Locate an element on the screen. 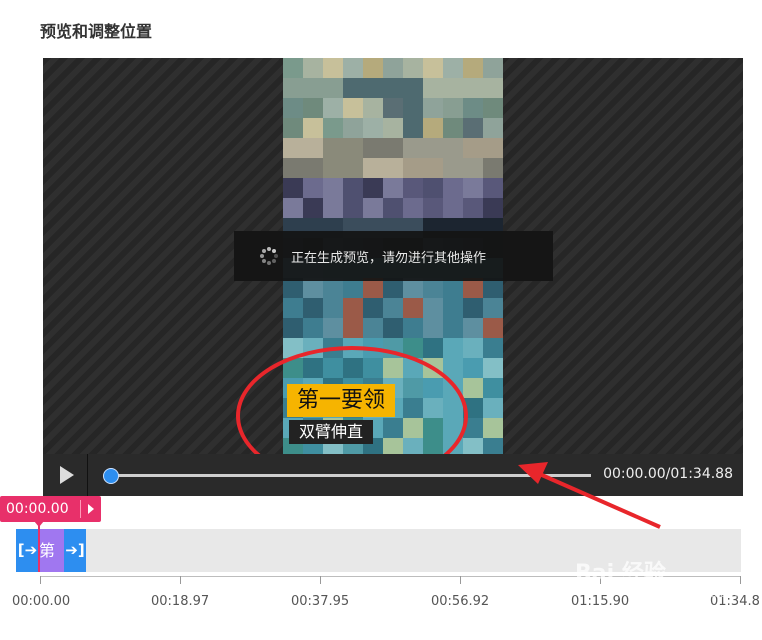  loading-text: 正在生成预览，请勿进行其他操作 is located at coordinates (389, 258).